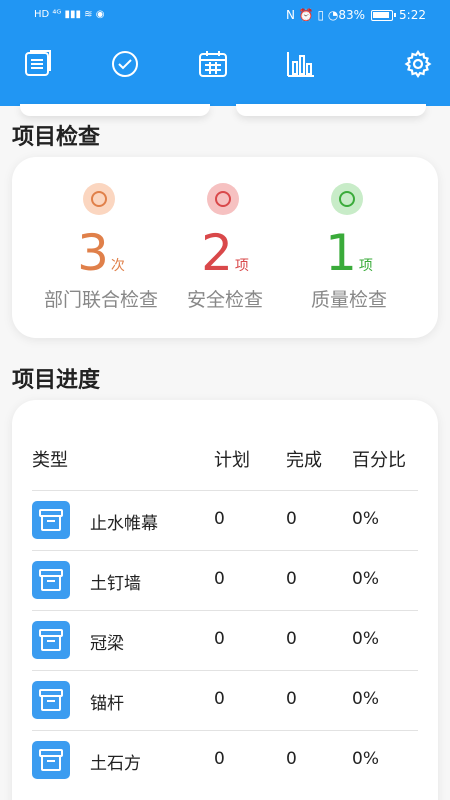 Image resolution: width=450 pixels, height=800 pixels. I want to click on header-type: 类型, so click(50, 460).